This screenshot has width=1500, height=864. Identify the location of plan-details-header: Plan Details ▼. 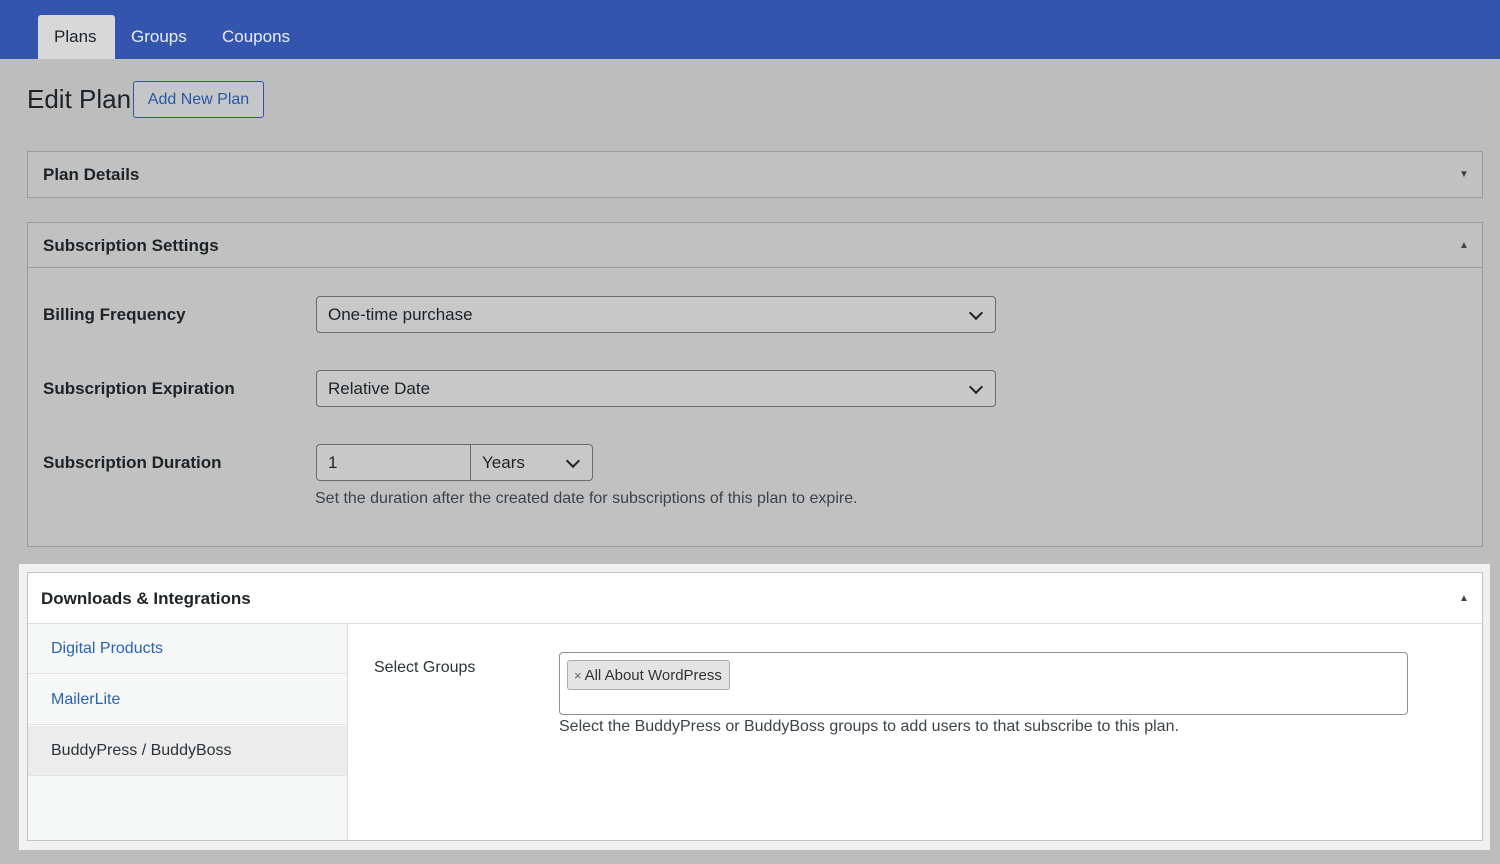
(755, 174).